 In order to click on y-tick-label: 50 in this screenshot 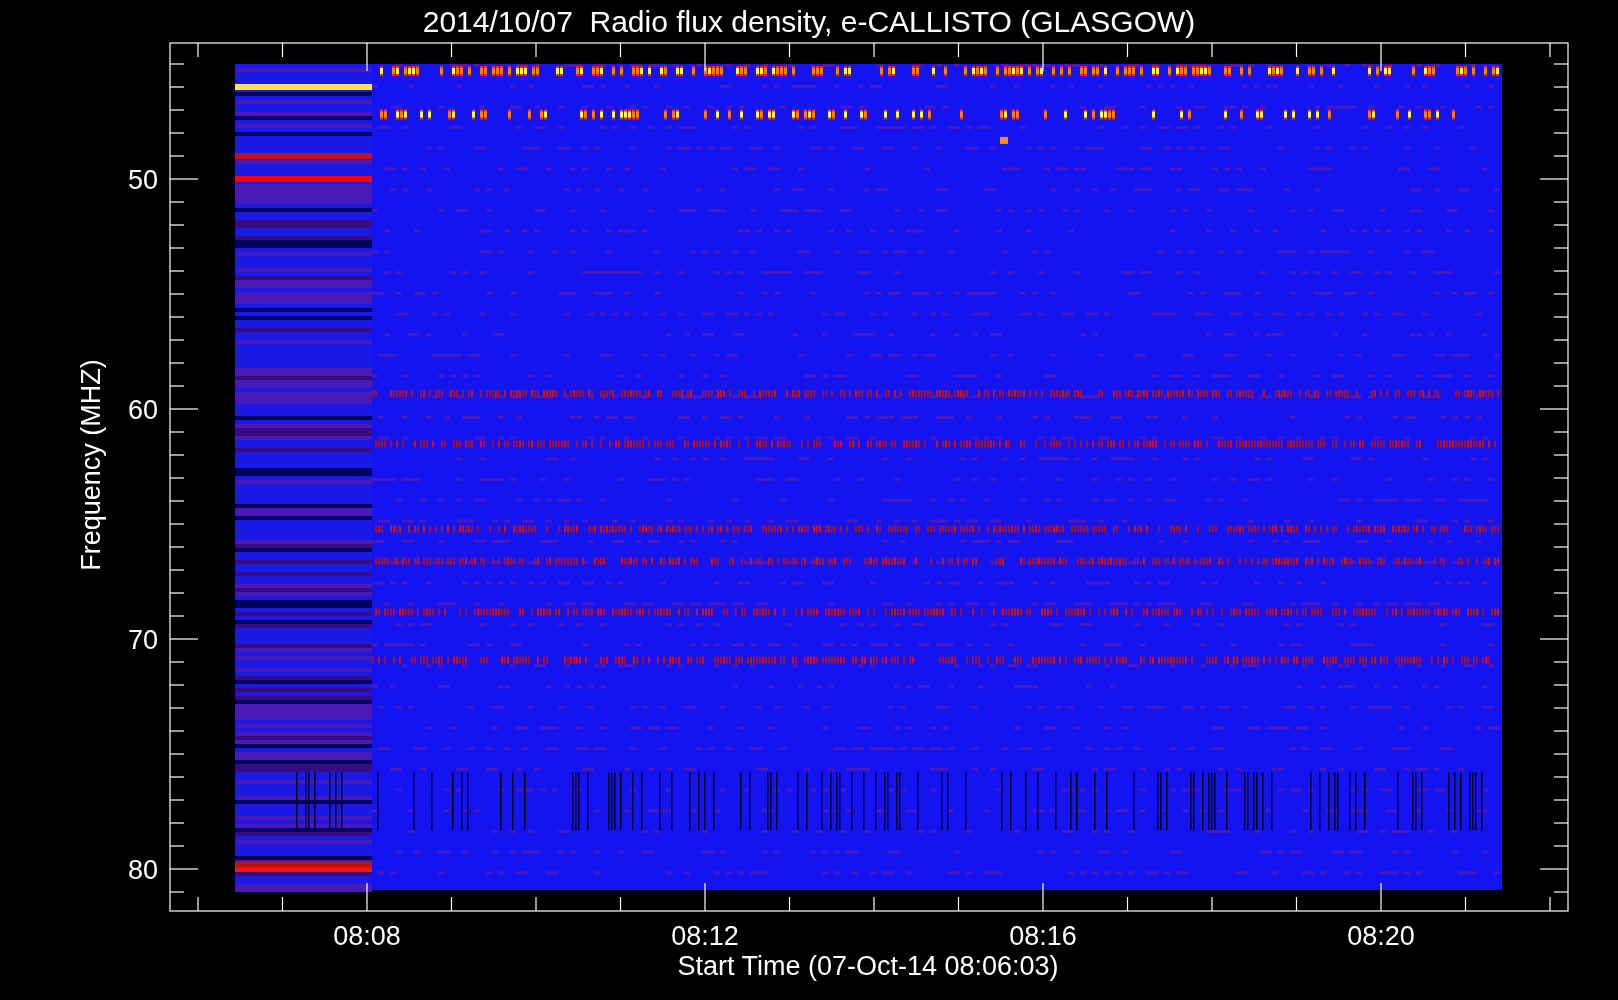, I will do `click(142, 180)`.